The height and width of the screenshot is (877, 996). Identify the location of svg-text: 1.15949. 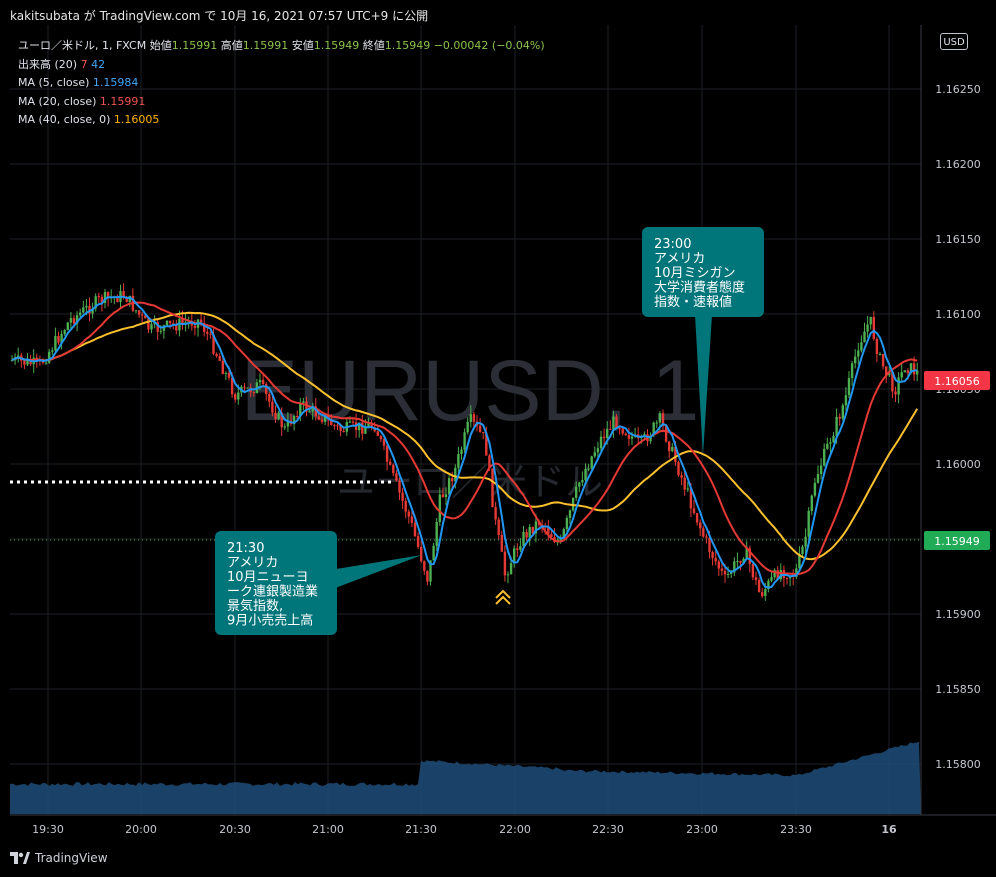
(957, 541).